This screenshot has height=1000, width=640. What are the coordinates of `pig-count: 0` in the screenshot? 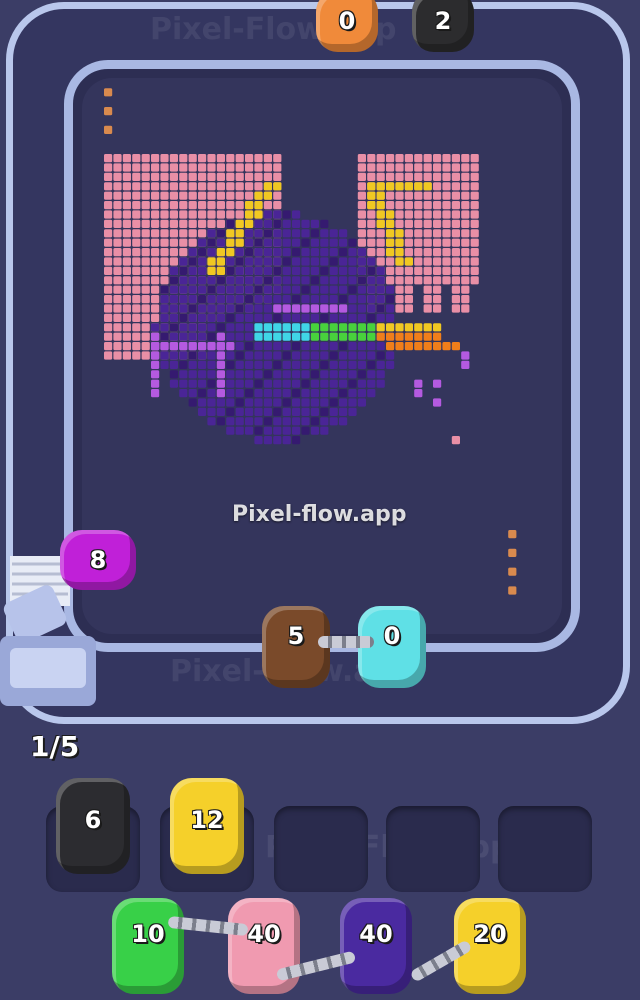 It's located at (347, 21).